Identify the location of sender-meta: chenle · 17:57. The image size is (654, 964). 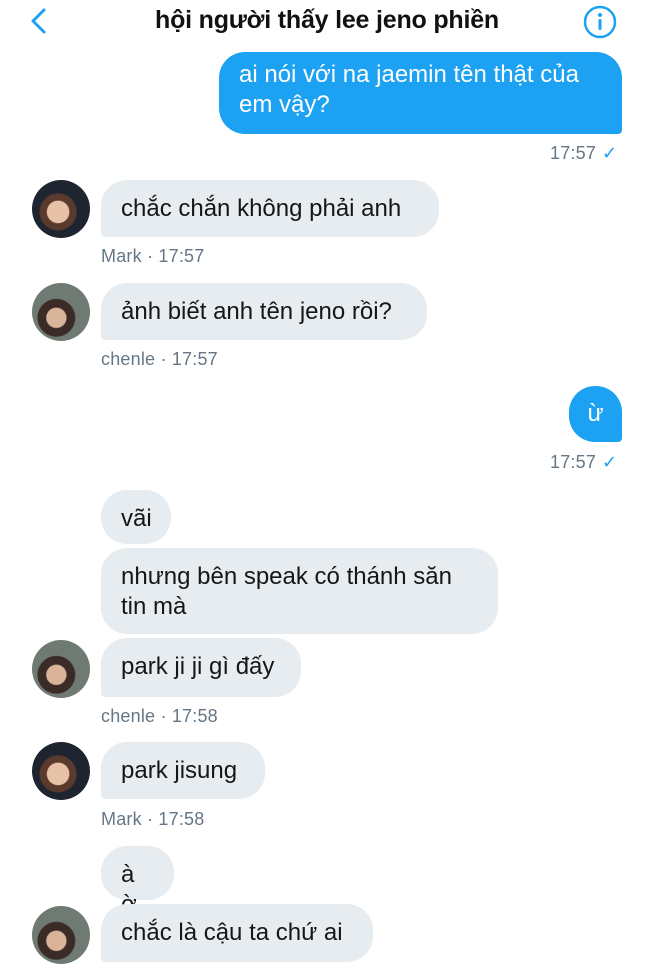
(159, 359).